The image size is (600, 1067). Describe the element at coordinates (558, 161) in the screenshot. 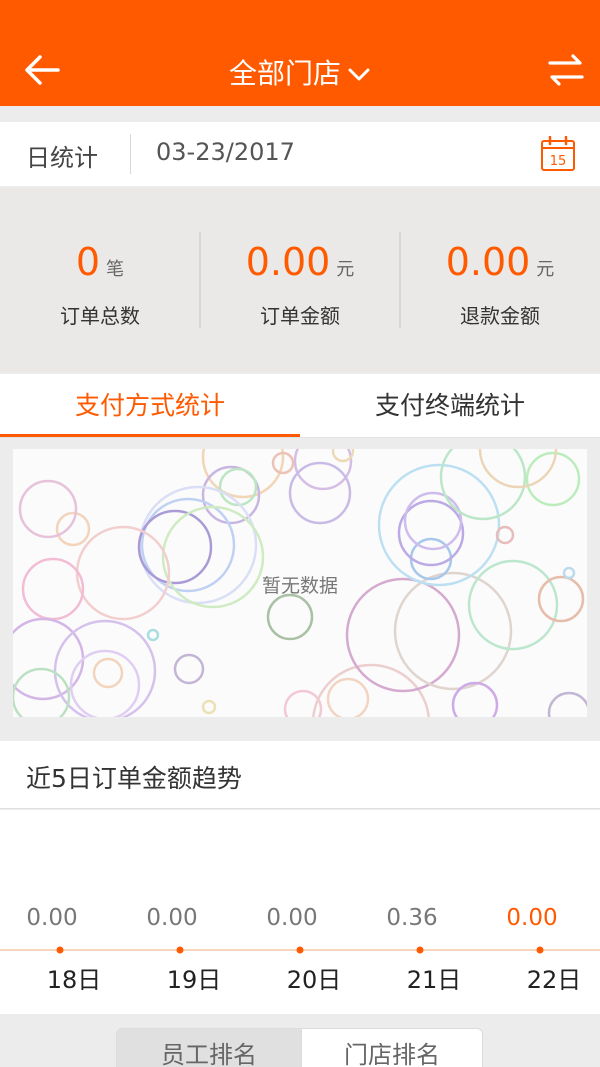

I see `calendar-day: 15` at that location.